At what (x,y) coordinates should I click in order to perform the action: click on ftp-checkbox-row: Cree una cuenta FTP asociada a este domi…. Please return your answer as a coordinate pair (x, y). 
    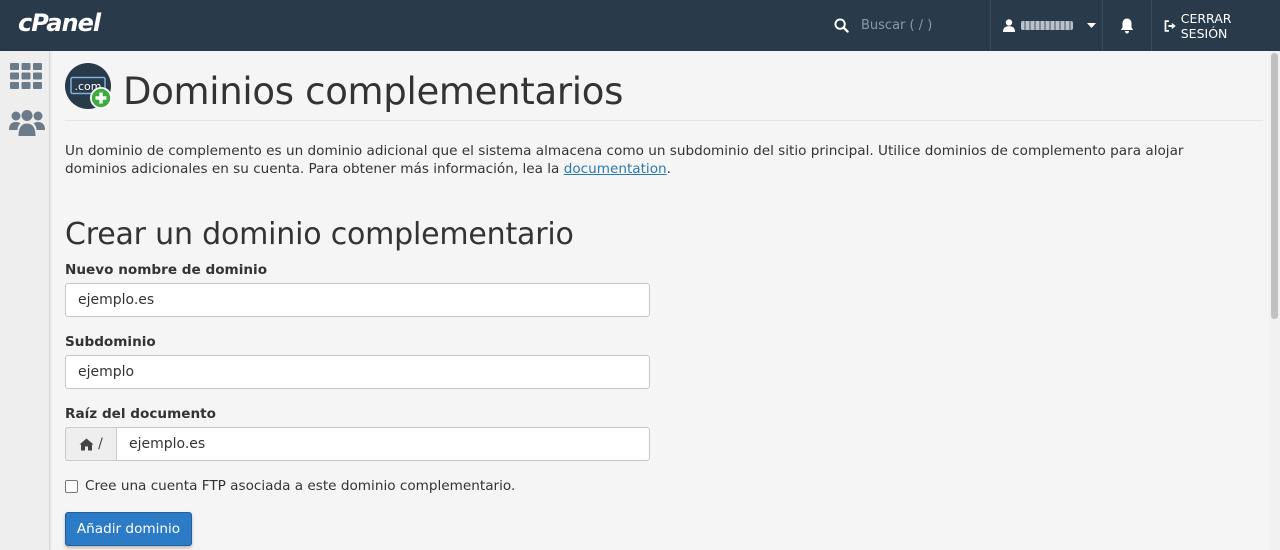
    Looking at the image, I should click on (290, 486).